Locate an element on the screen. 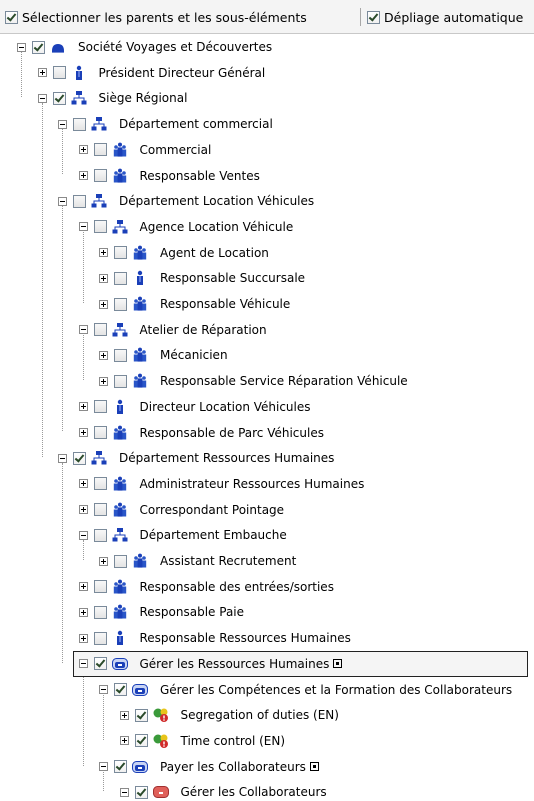  tree-node-responsable-des-entrees-sorties: Responsable des entrées/sorties is located at coordinates (167, 587).